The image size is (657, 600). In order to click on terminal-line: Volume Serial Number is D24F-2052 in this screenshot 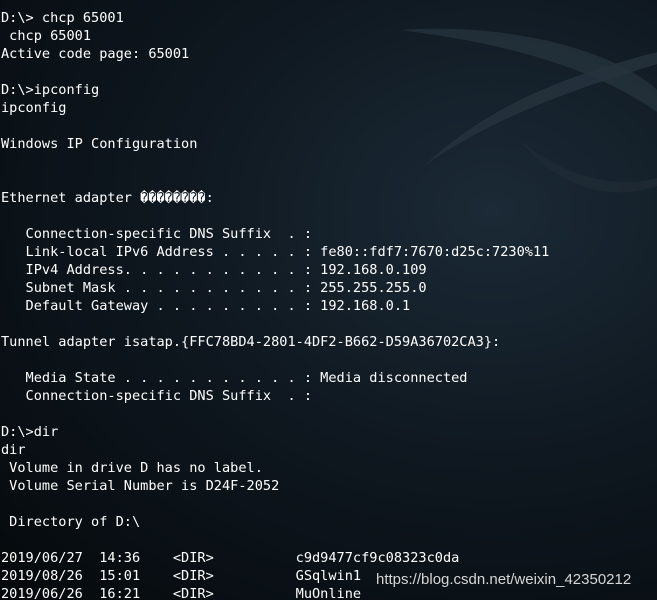, I will do `click(140, 486)`.